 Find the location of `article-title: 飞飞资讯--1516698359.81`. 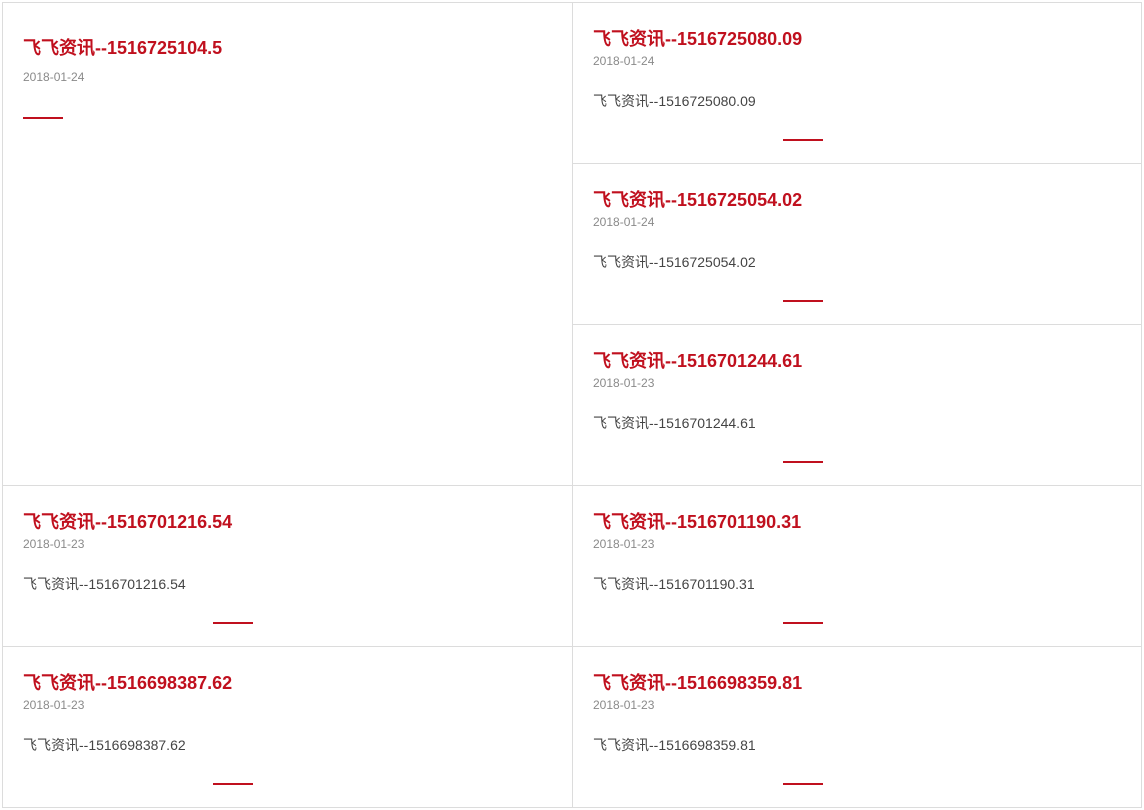

article-title: 飞飞资讯--1516698359.81 is located at coordinates (697, 682).